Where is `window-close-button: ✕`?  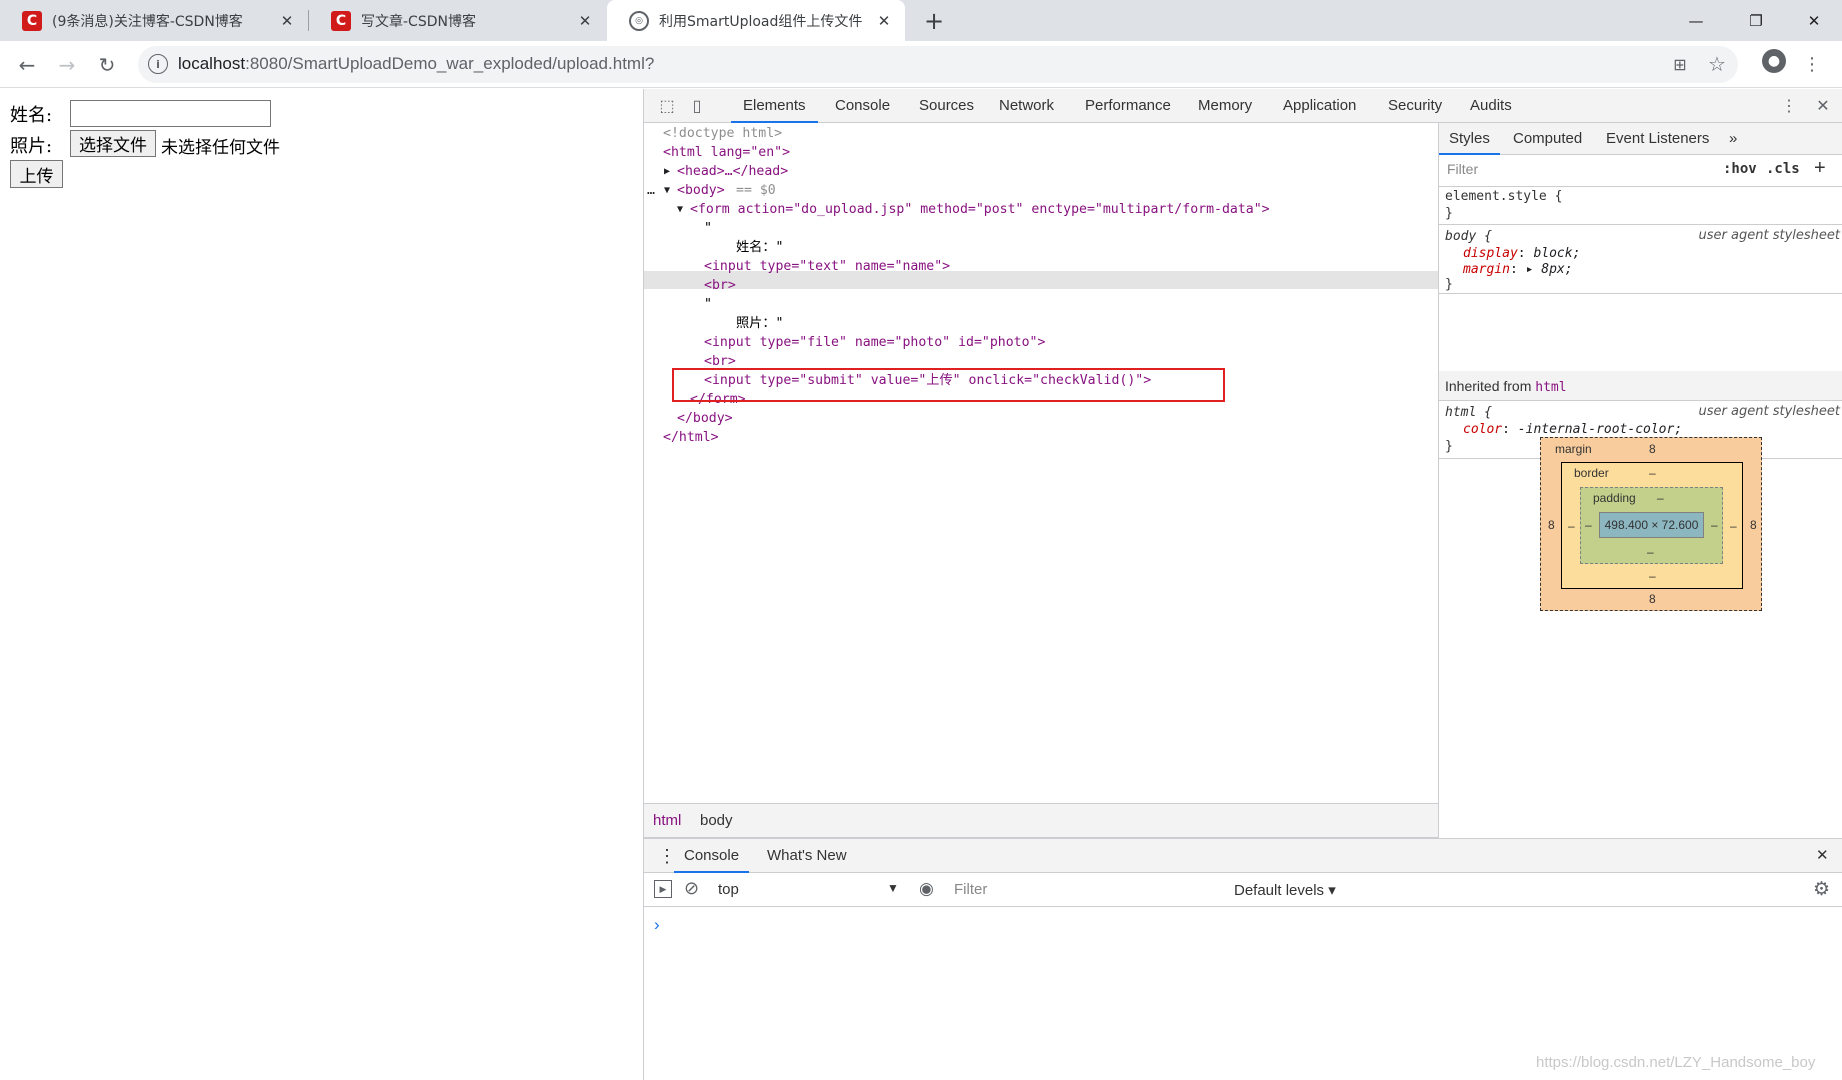 window-close-button: ✕ is located at coordinates (1814, 20).